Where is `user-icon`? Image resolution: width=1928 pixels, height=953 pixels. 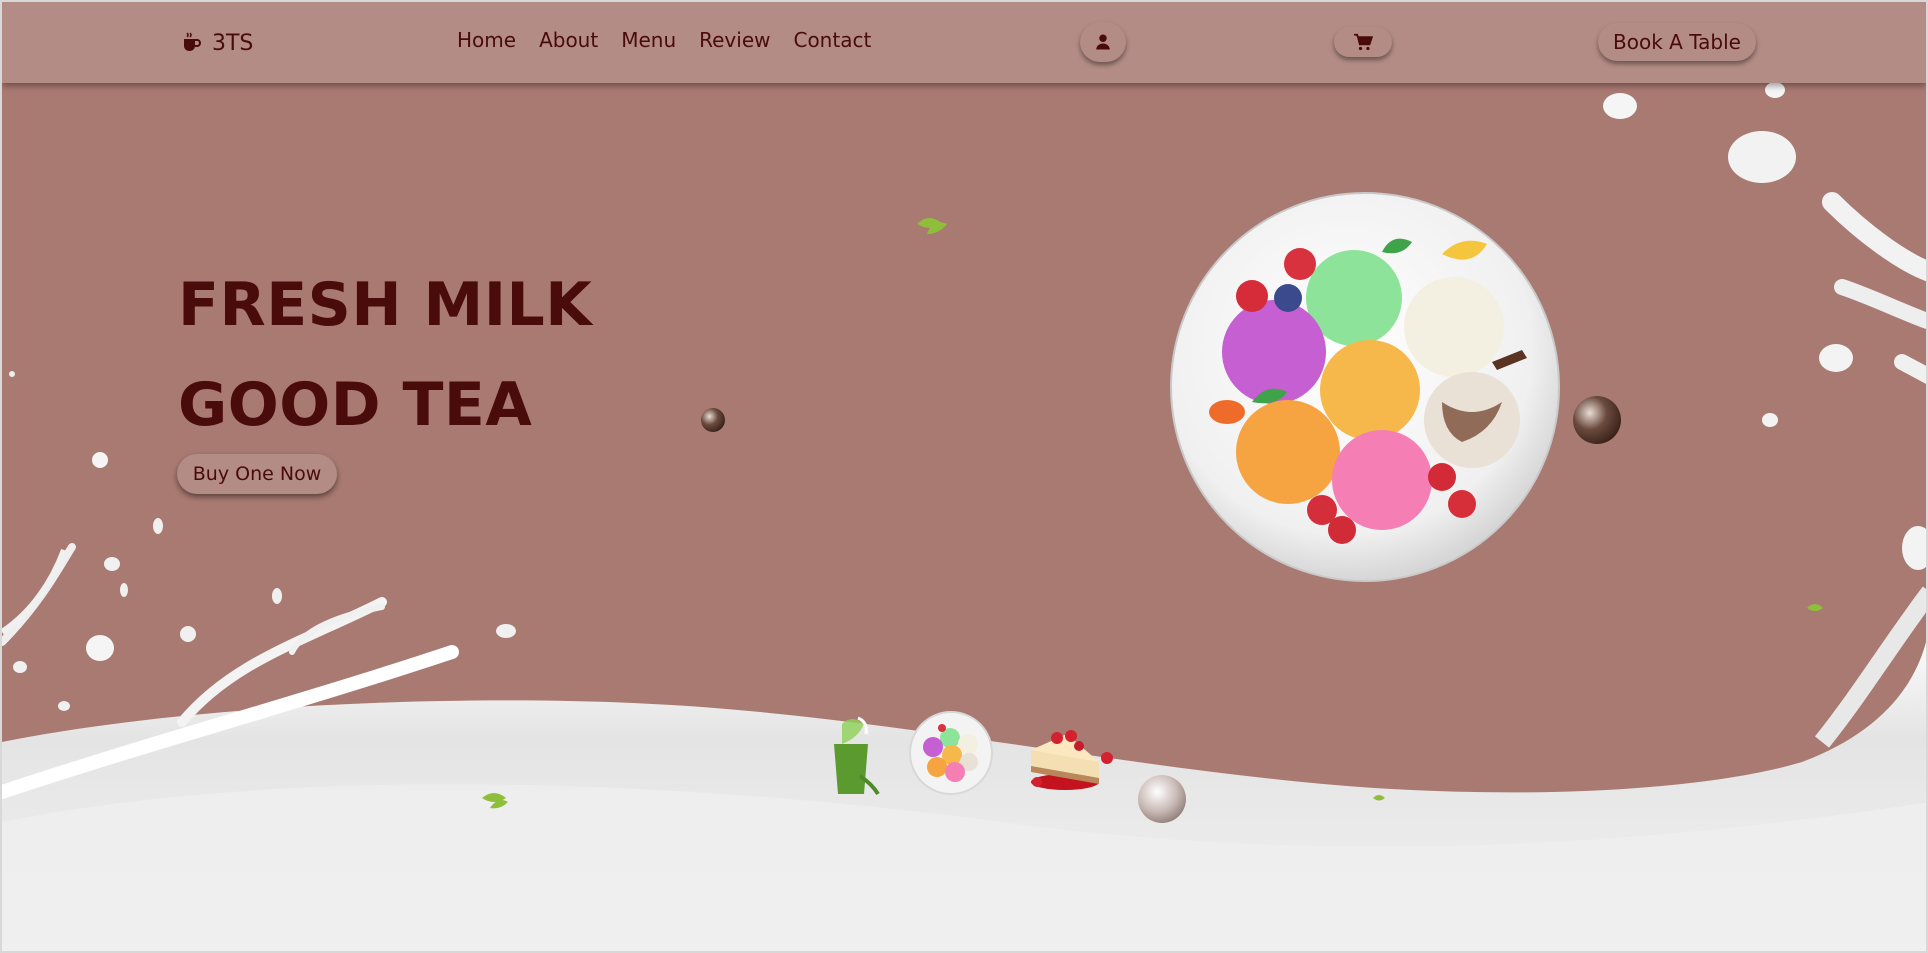 user-icon is located at coordinates (1103, 42).